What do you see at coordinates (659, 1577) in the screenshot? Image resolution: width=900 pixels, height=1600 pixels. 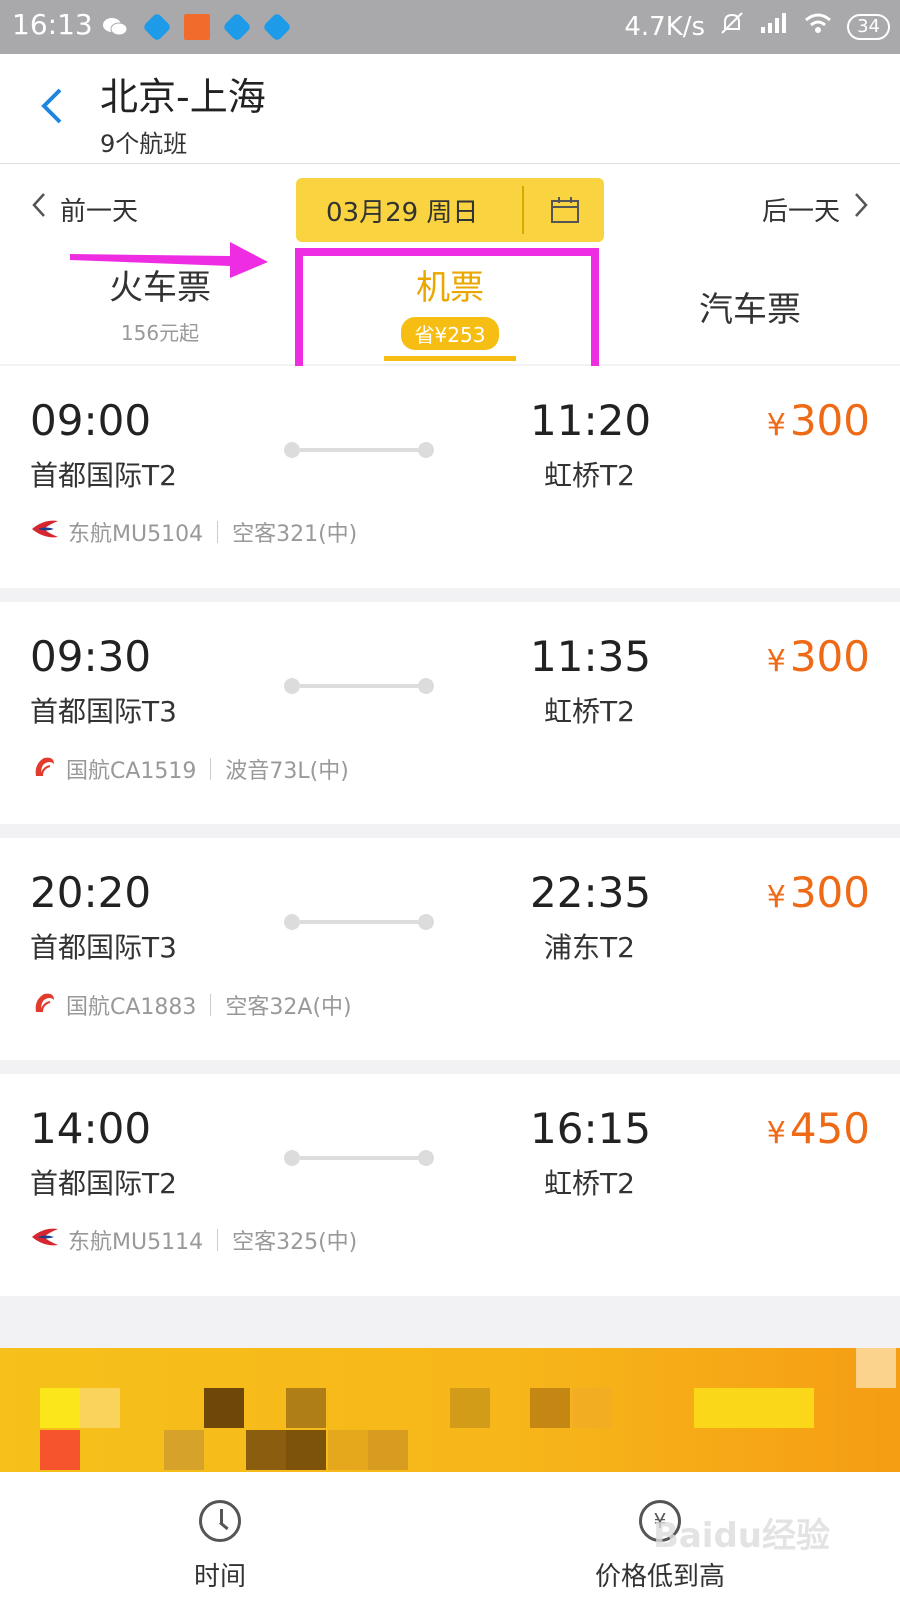 I see `sort-by-price-label: 价格低到高` at bounding box center [659, 1577].